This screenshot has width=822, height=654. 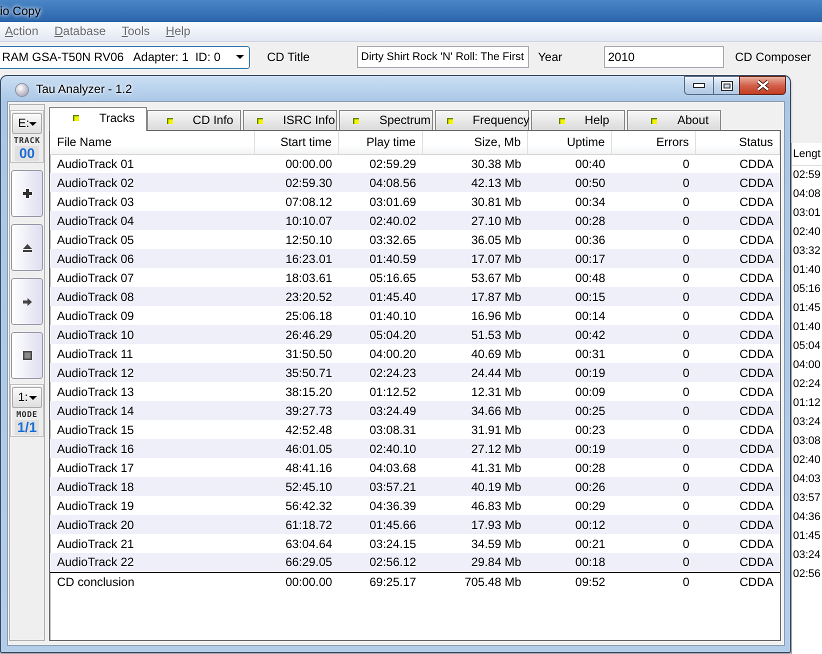 I want to click on tab: ISRC Info, so click(x=290, y=120).